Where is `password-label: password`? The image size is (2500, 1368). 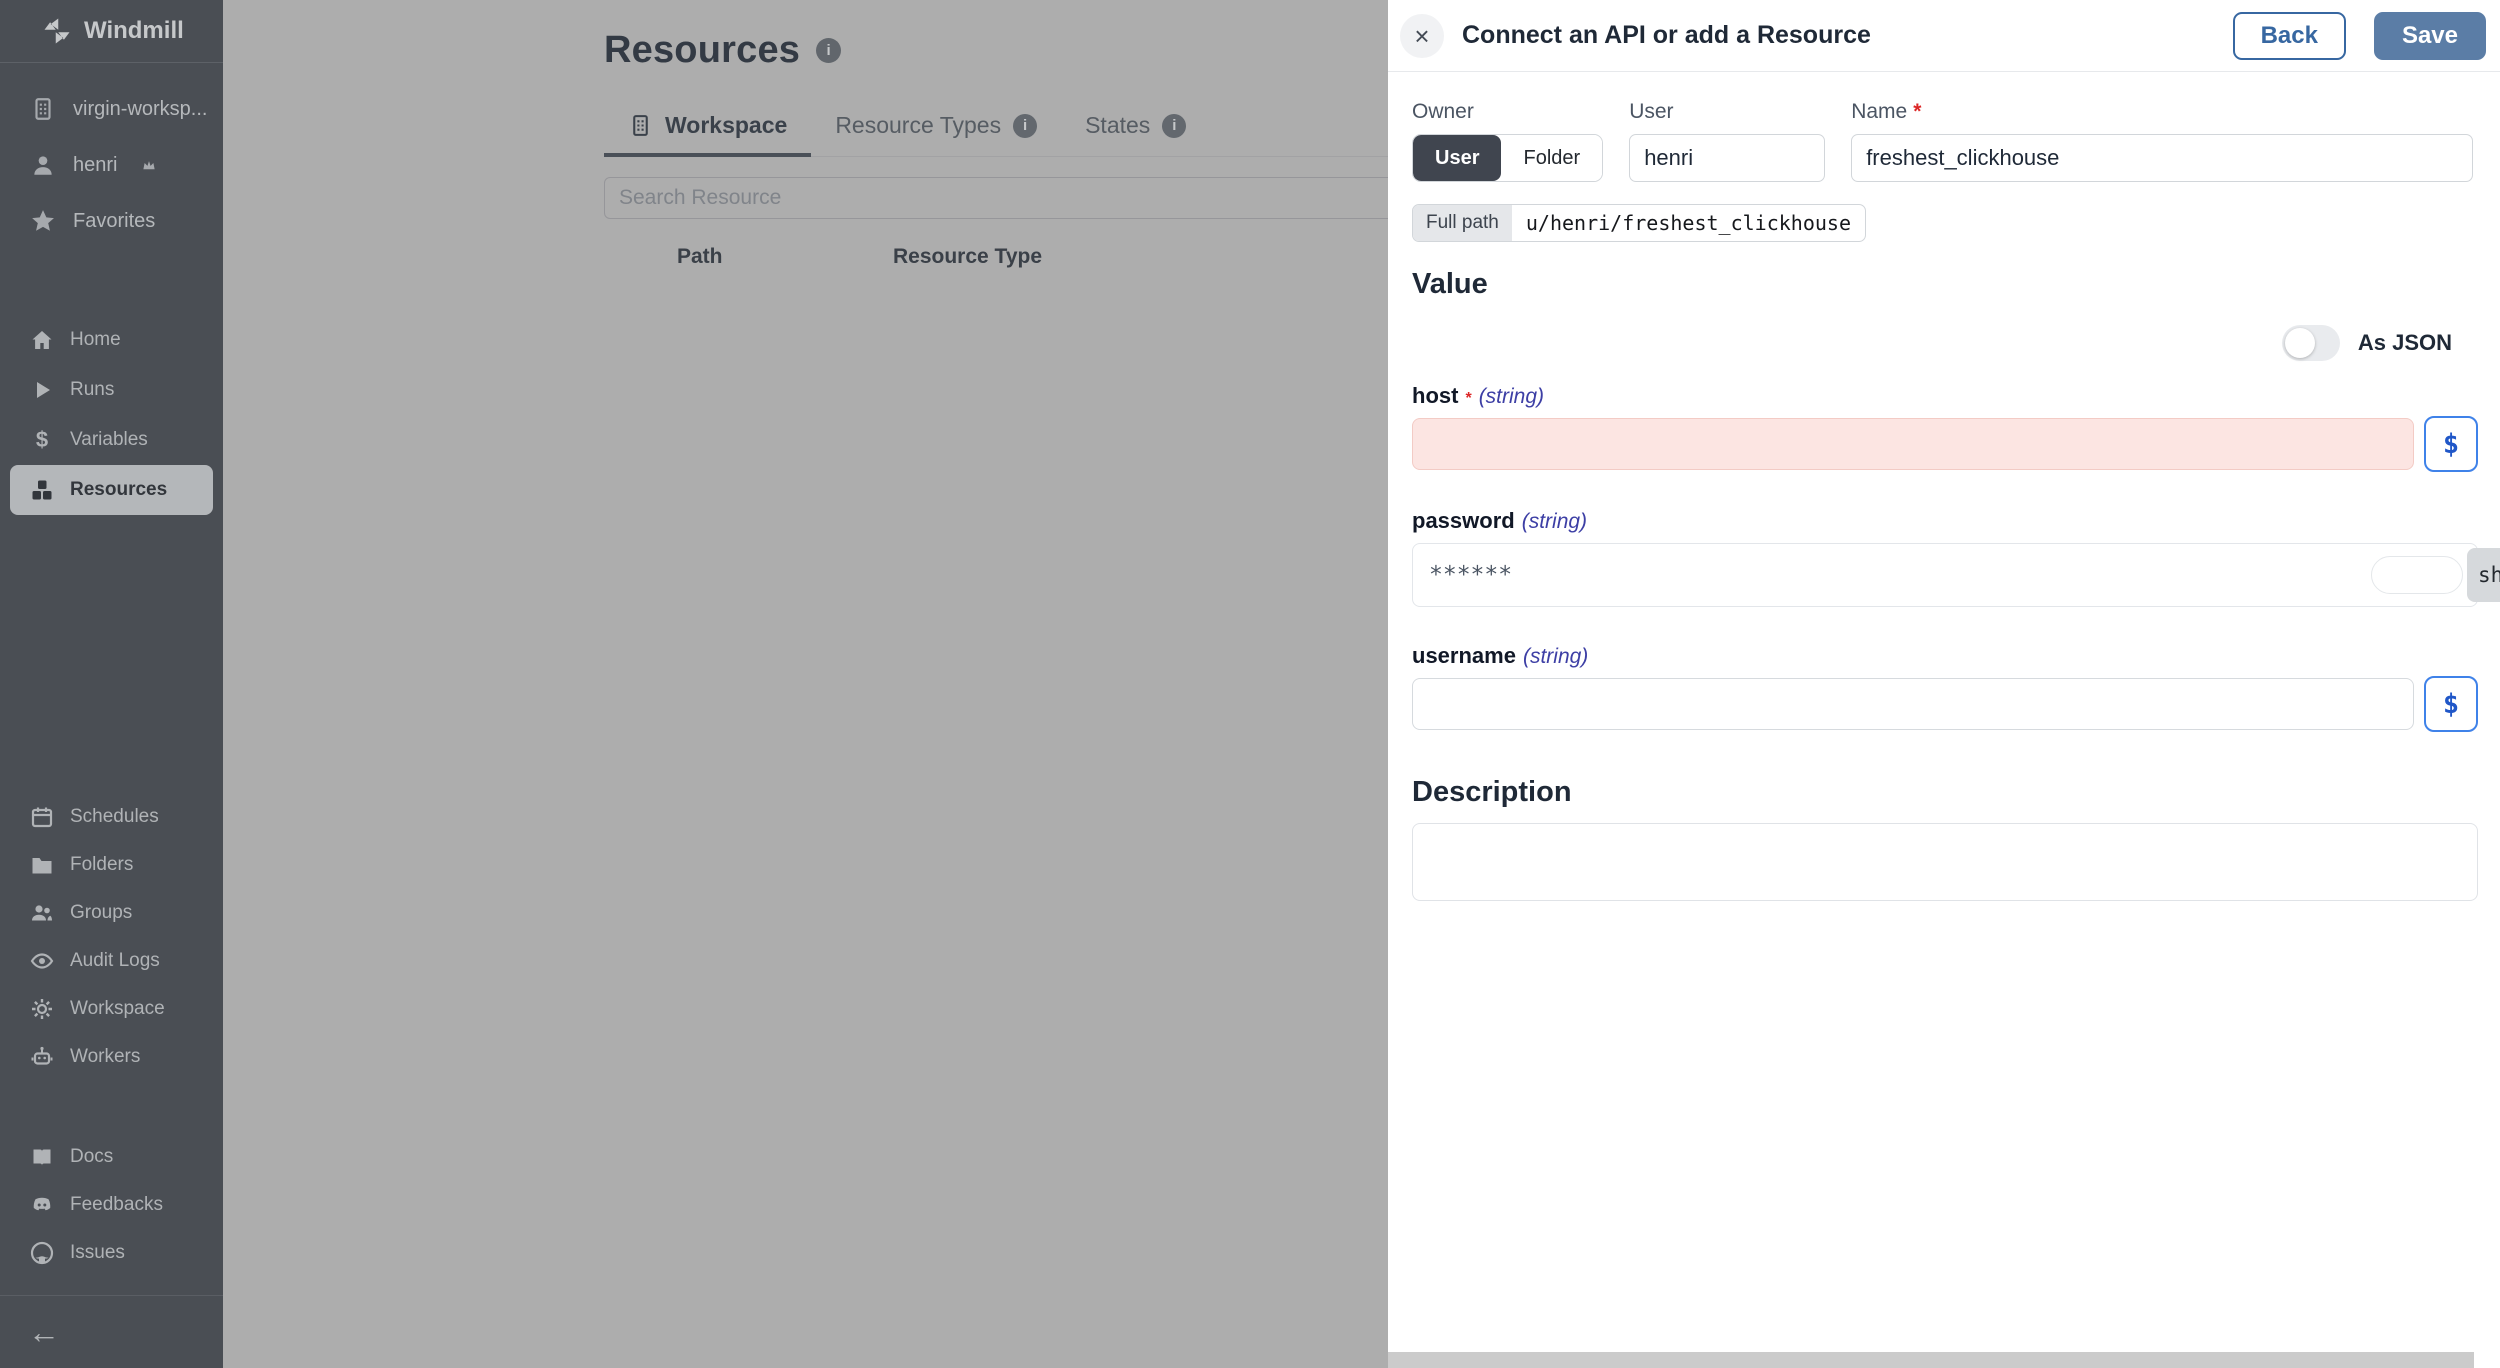 password-label: password is located at coordinates (1463, 520).